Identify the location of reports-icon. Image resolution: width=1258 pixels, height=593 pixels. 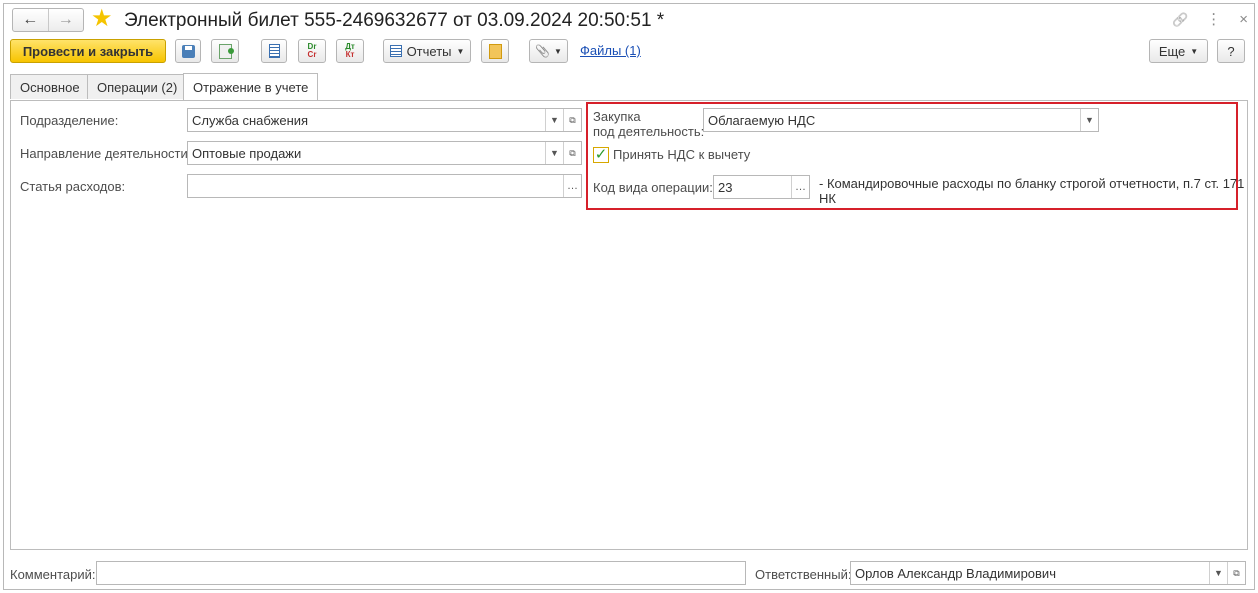
(395, 51).